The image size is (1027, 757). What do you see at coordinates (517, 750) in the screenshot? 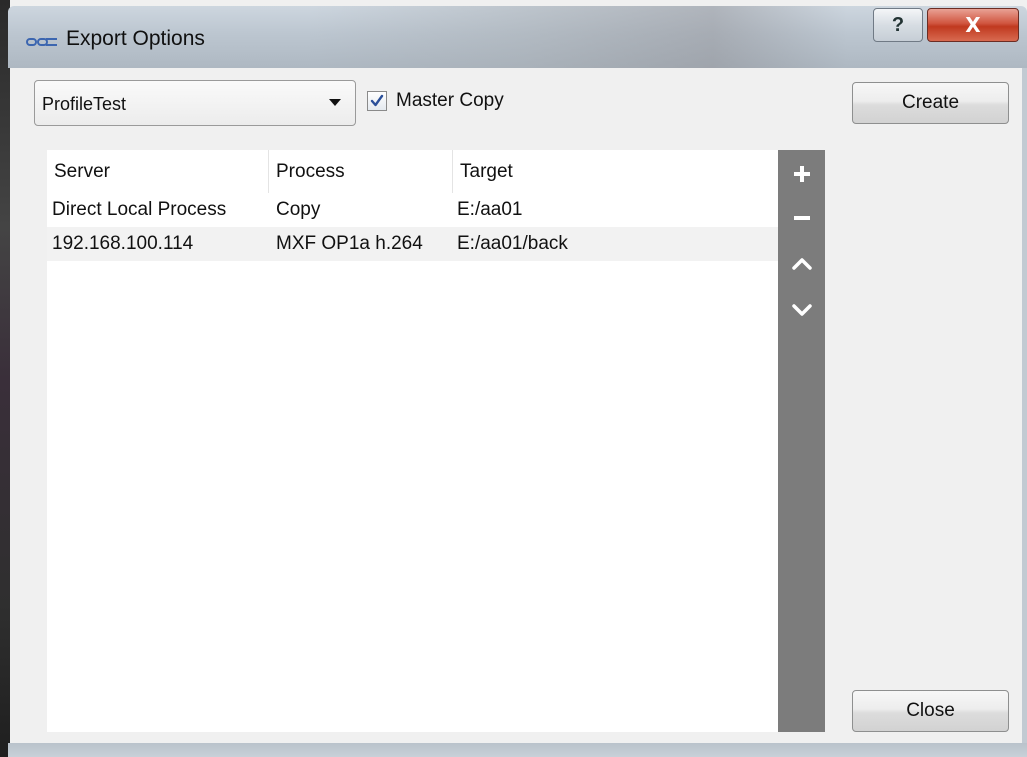
I see `window-frame-bottom` at bounding box center [517, 750].